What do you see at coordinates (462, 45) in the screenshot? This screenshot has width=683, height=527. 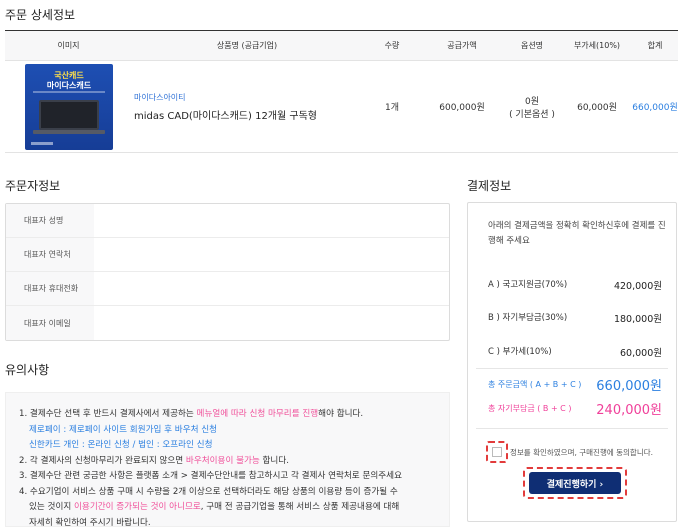 I see `header-supply-price: 공급가액` at bounding box center [462, 45].